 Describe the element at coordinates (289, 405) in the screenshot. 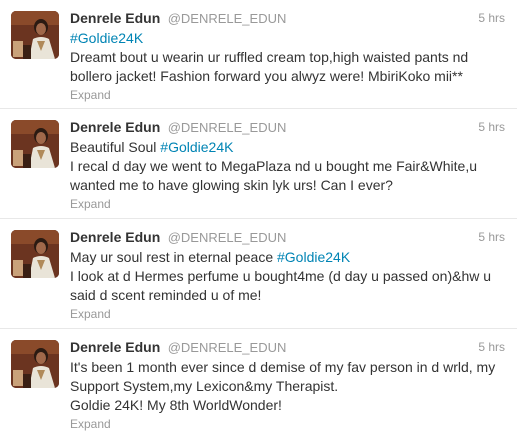

I see `tweet-text-line: Goldie 24K! My 8th WorldWonder!` at that location.